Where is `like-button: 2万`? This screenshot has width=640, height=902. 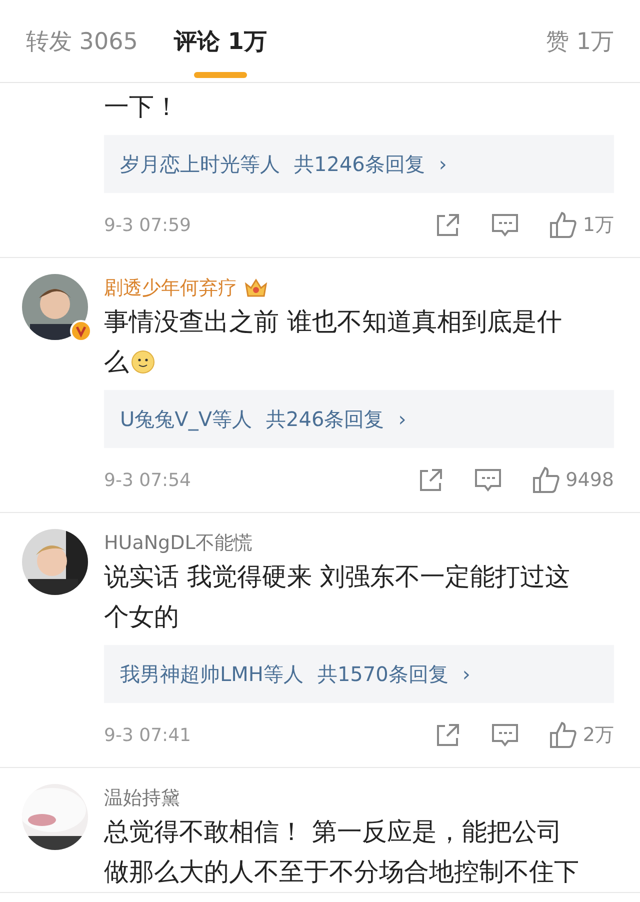
like-button: 2万 is located at coordinates (566, 735).